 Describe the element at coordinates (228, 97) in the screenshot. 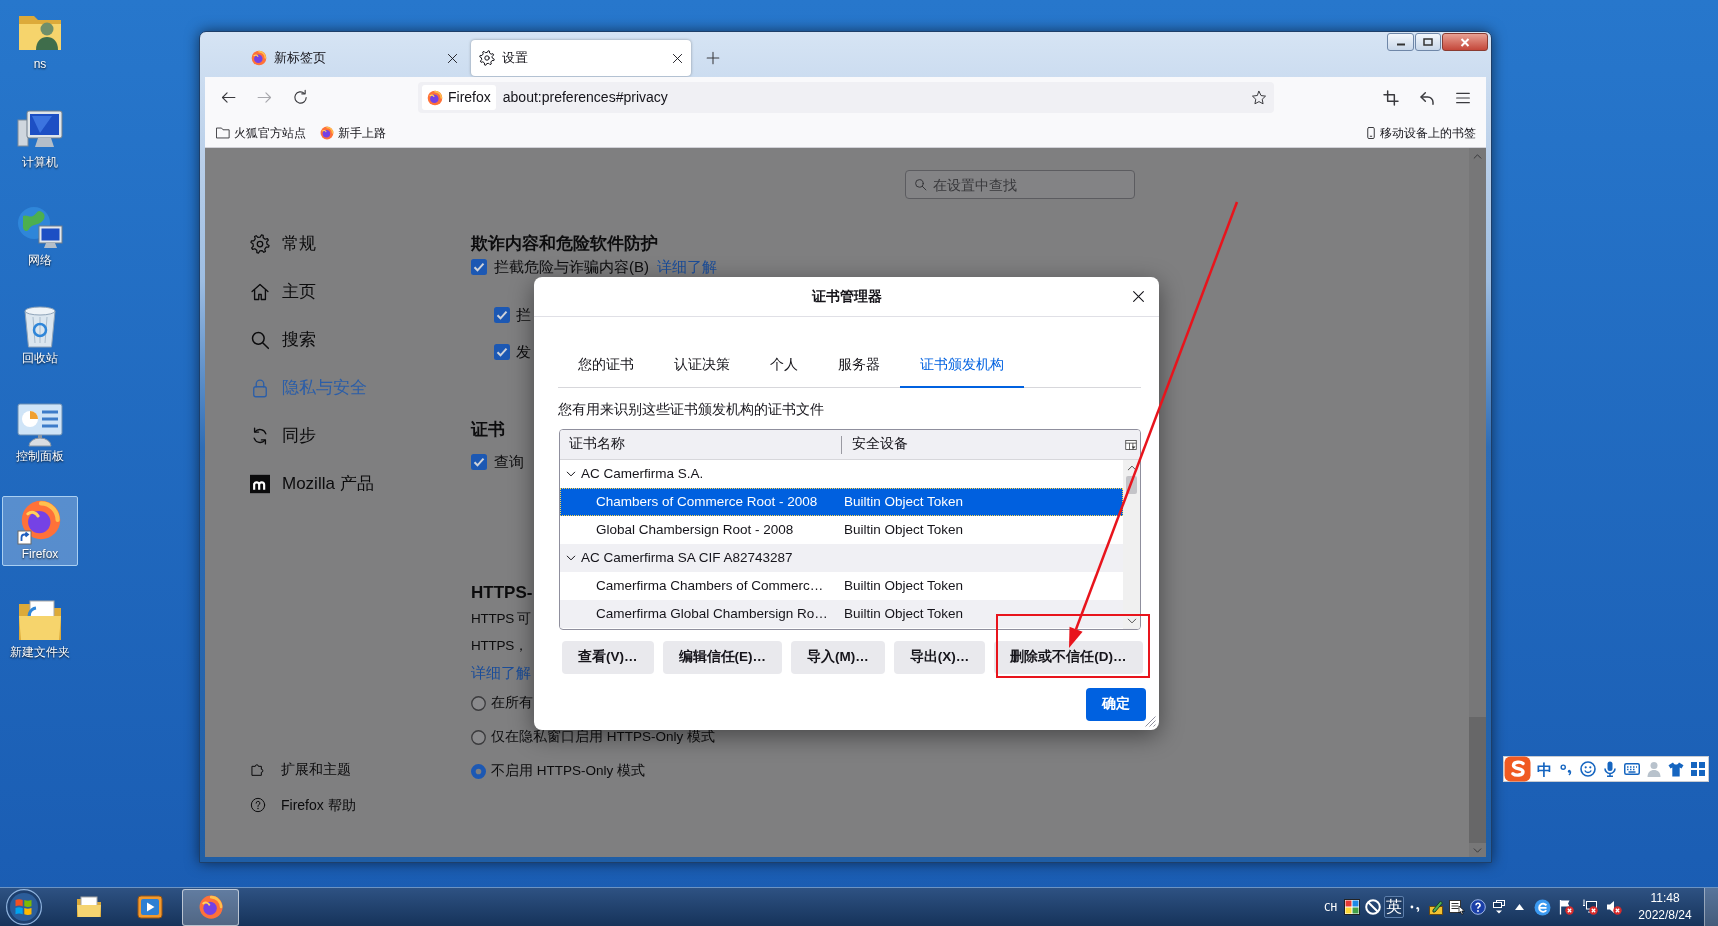

I see `arrow-left-icon` at that location.